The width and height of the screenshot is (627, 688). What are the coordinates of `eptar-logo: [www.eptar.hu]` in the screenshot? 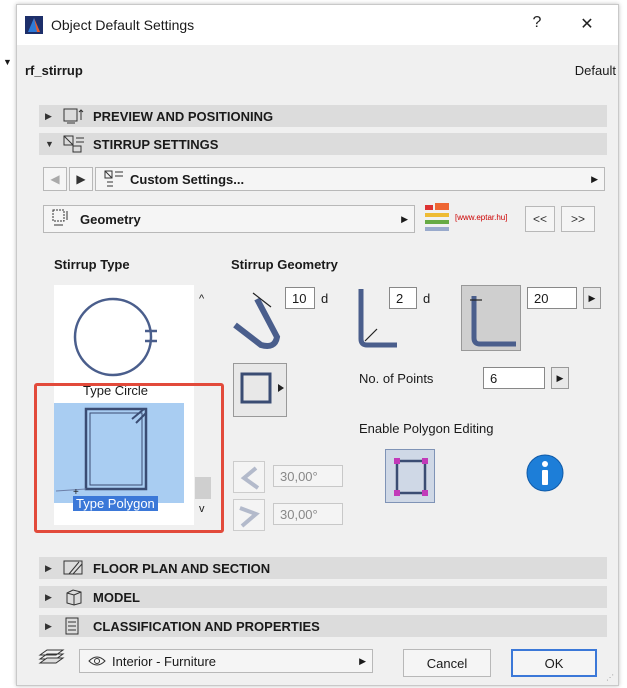 It's located at (465, 219).